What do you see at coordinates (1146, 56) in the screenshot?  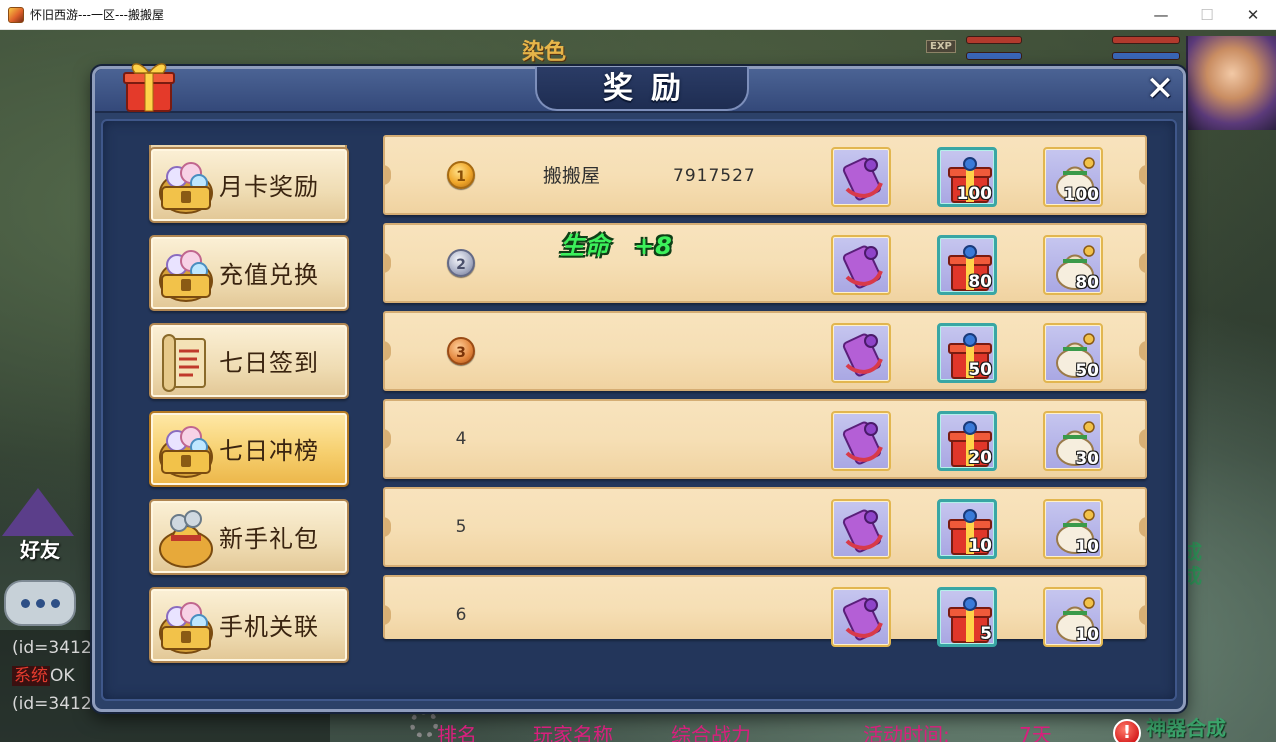 I see `pet-mp-bar` at bounding box center [1146, 56].